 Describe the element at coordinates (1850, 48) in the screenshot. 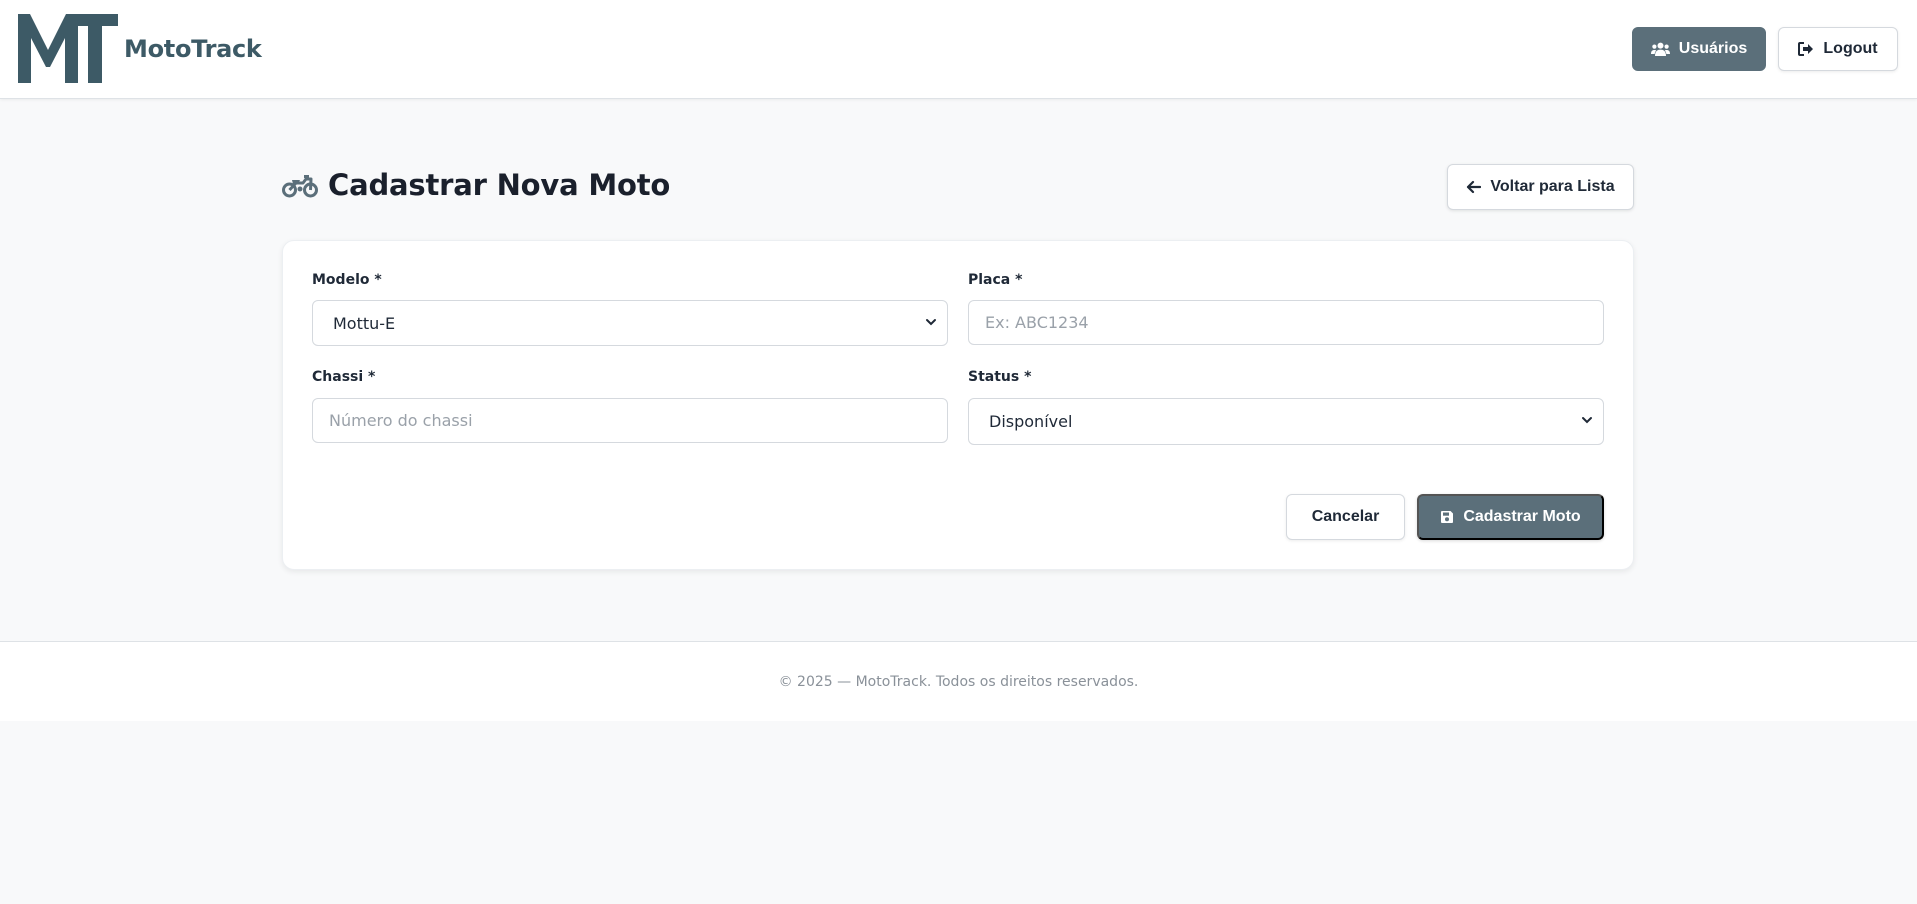

I see `logout-button-label: Logout` at that location.